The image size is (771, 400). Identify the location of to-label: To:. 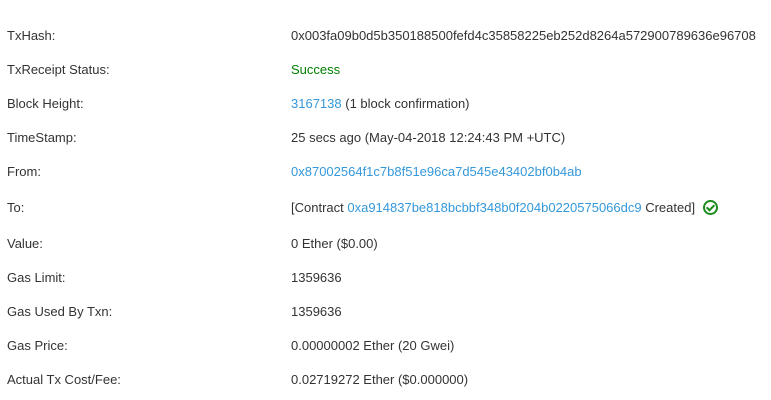
(16, 207).